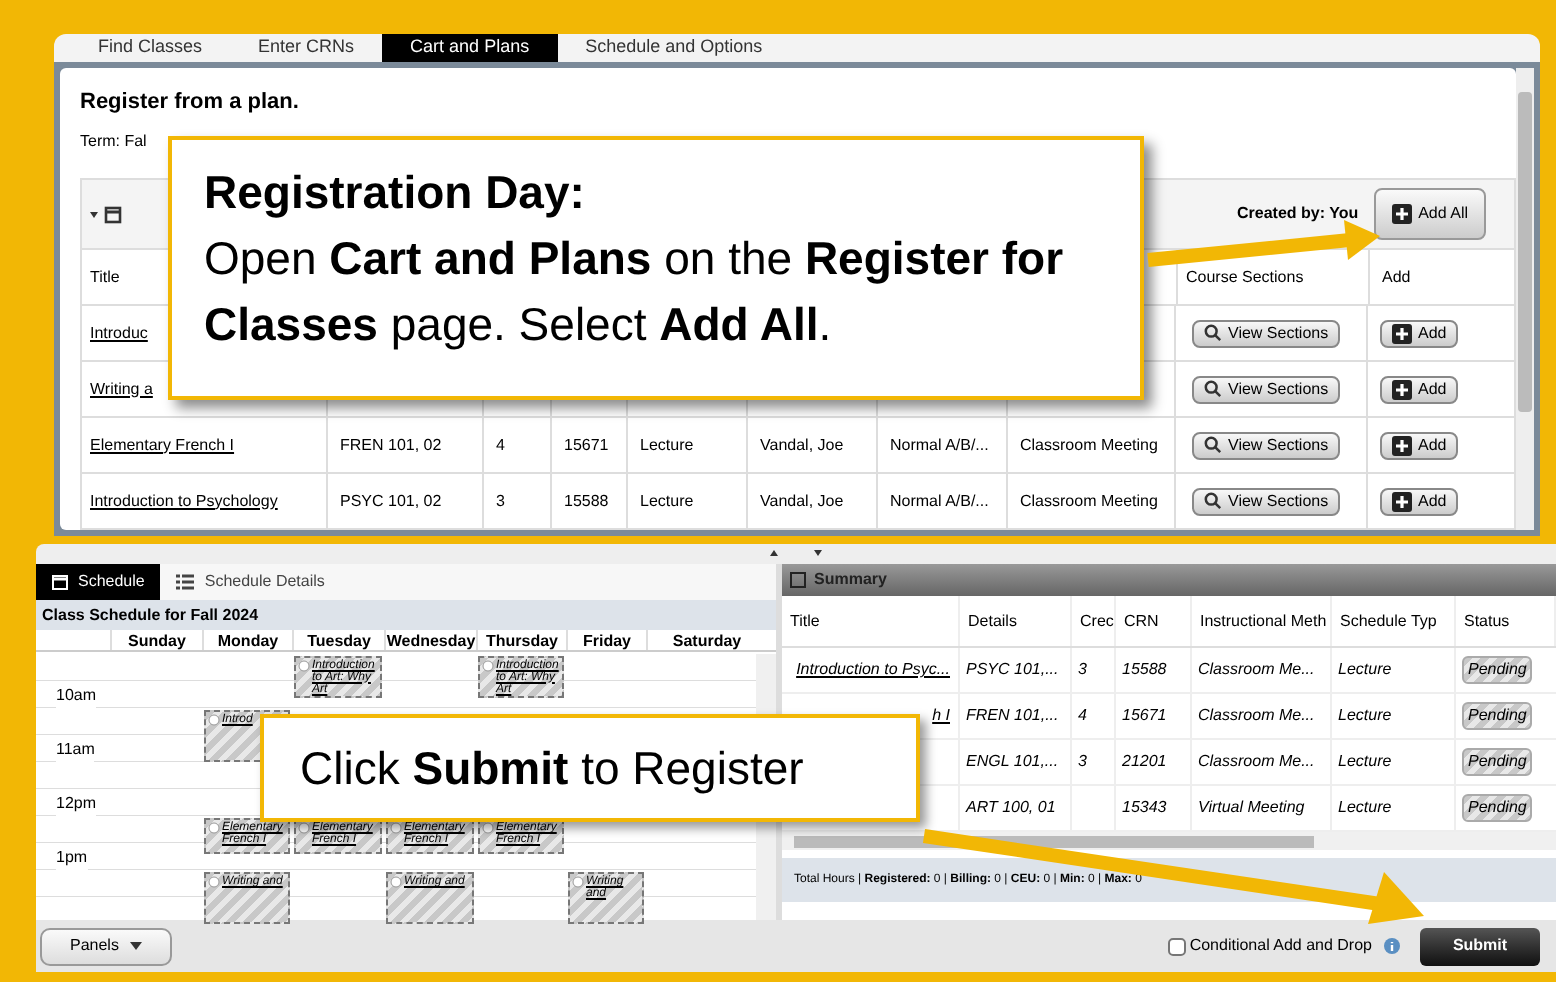 This screenshot has height=982, width=1556. Describe the element at coordinates (1144, 762) in the screenshot. I see `table-cell: 21201` at that location.